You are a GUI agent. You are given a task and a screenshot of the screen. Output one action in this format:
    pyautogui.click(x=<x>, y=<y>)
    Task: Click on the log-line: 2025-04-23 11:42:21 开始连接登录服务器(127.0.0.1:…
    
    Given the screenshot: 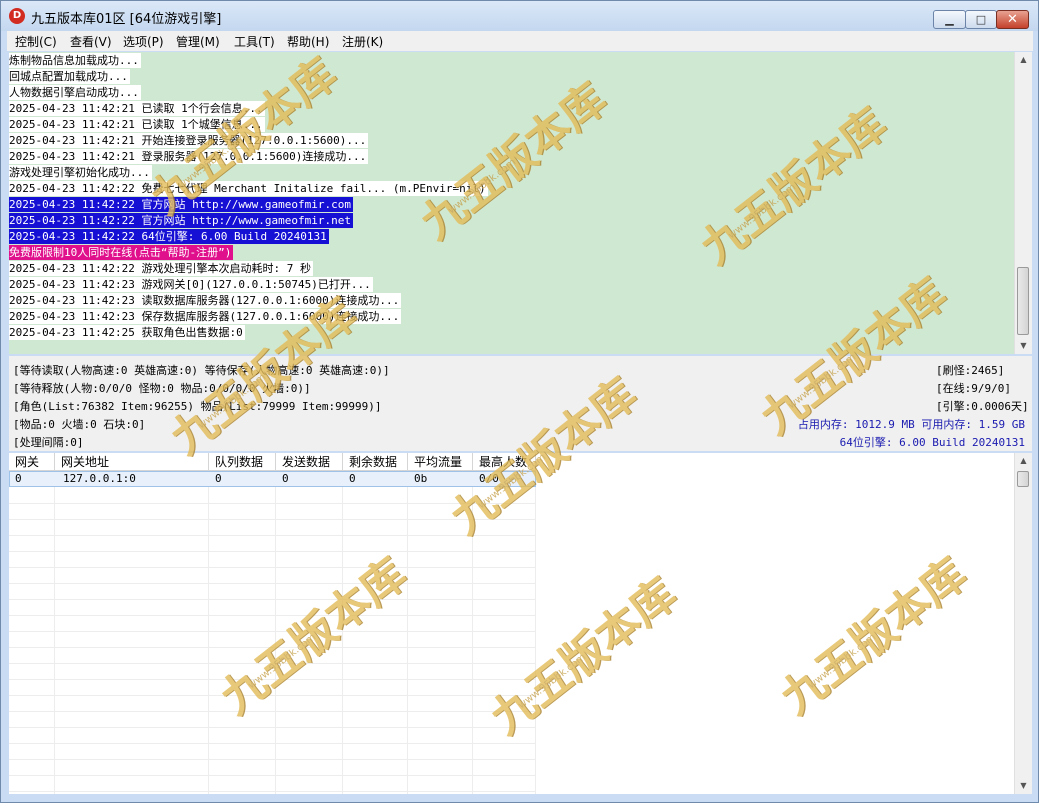 What is the action you would take?
    pyautogui.click(x=189, y=140)
    